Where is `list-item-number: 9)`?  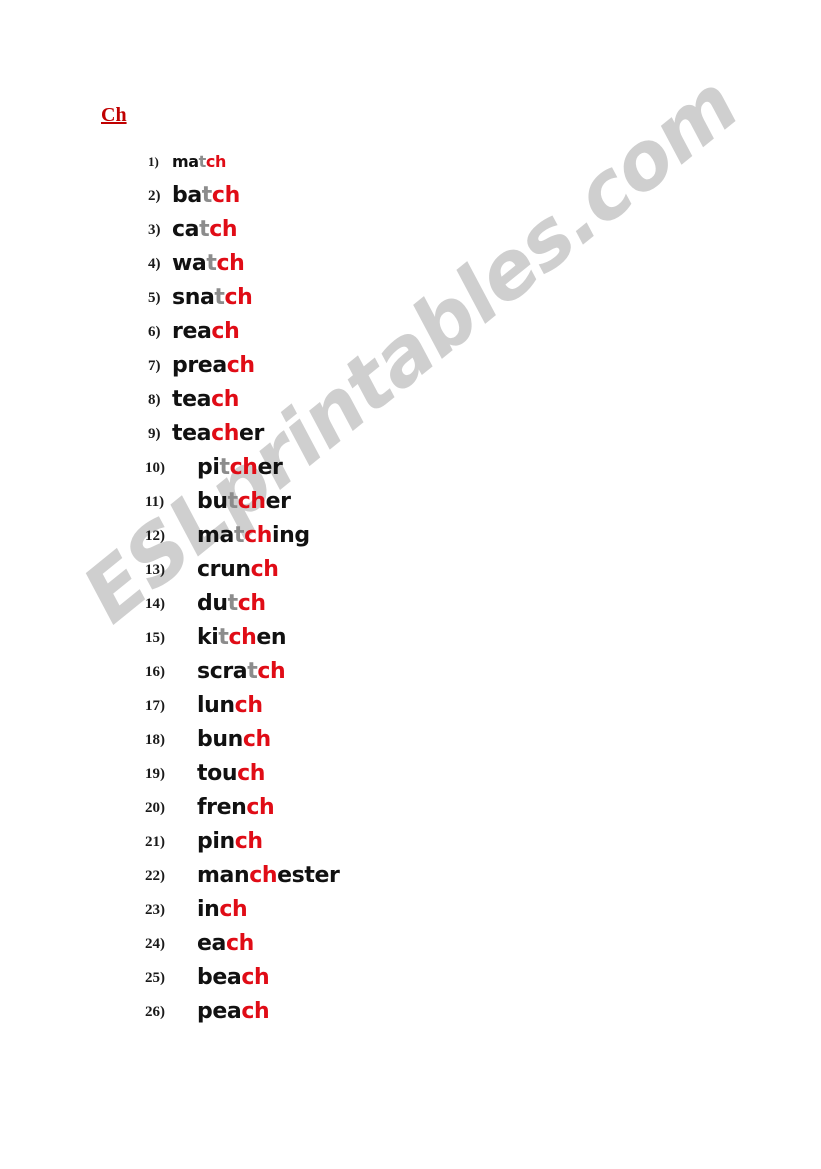
list-item-number: 9) is located at coordinates (154, 434).